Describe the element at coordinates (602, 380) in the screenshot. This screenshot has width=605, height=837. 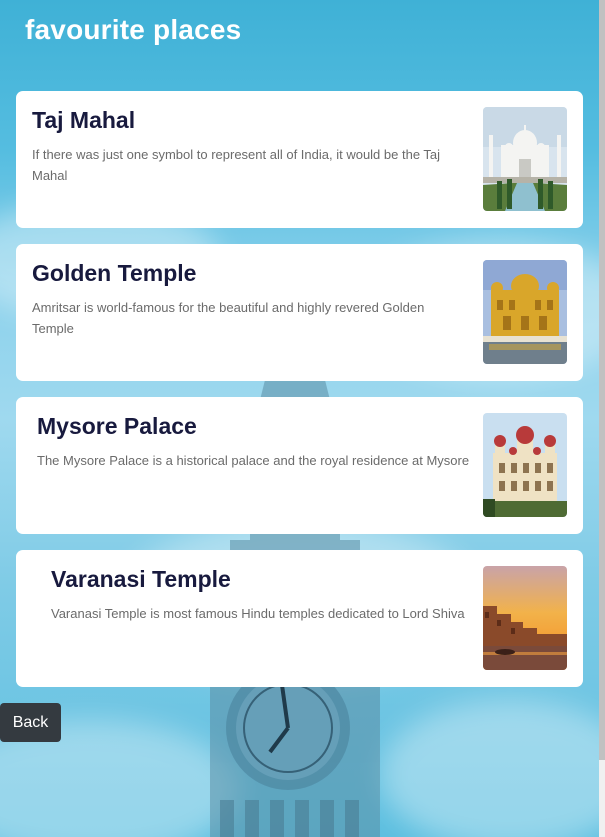
I see `scrollbar-thumb` at that location.